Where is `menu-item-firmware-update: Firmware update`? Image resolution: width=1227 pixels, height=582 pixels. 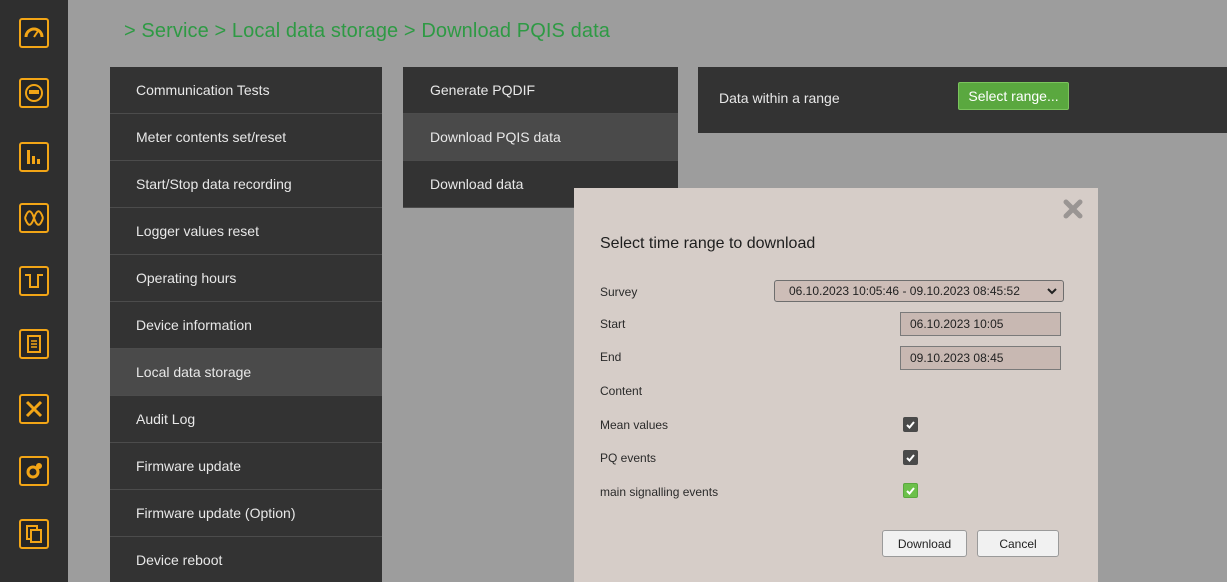 menu-item-firmware-update: Firmware update is located at coordinates (246, 466).